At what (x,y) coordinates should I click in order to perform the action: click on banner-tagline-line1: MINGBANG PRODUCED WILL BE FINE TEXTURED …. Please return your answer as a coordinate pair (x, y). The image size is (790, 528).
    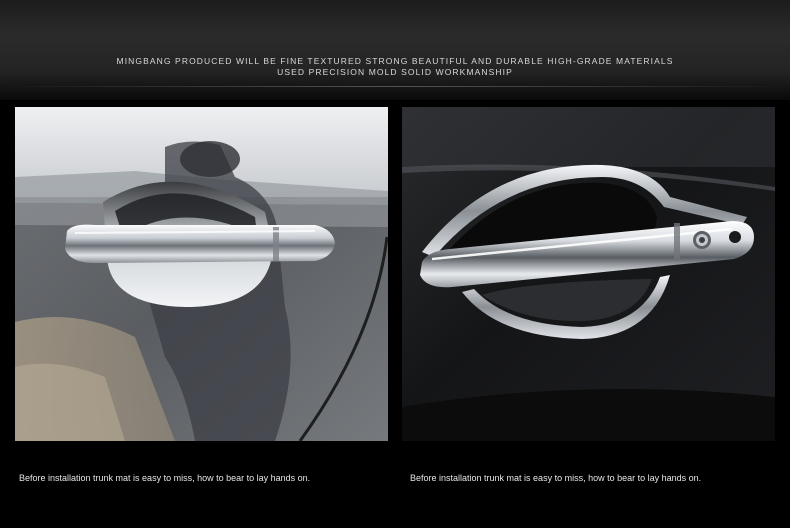
    Looking at the image, I should click on (395, 61).